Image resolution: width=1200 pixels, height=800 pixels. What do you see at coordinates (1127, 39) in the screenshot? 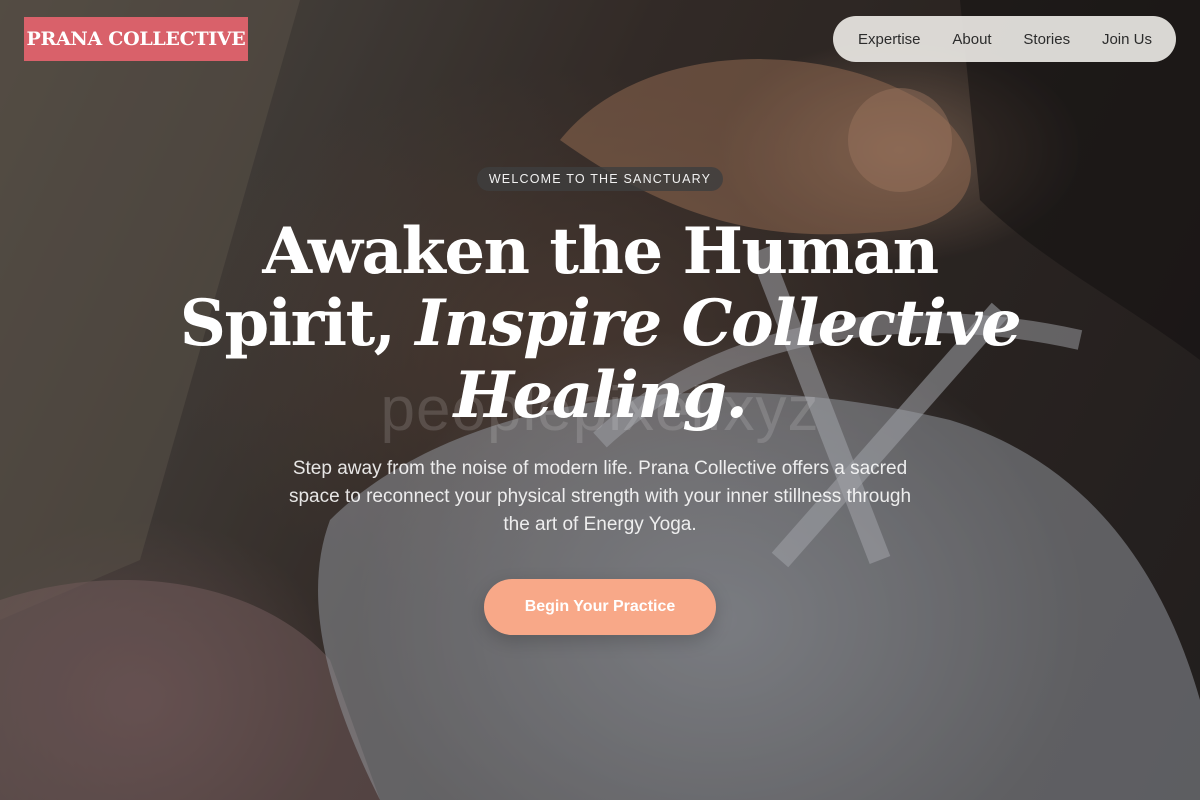
I see `nav-link-join-us: Join Us` at bounding box center [1127, 39].